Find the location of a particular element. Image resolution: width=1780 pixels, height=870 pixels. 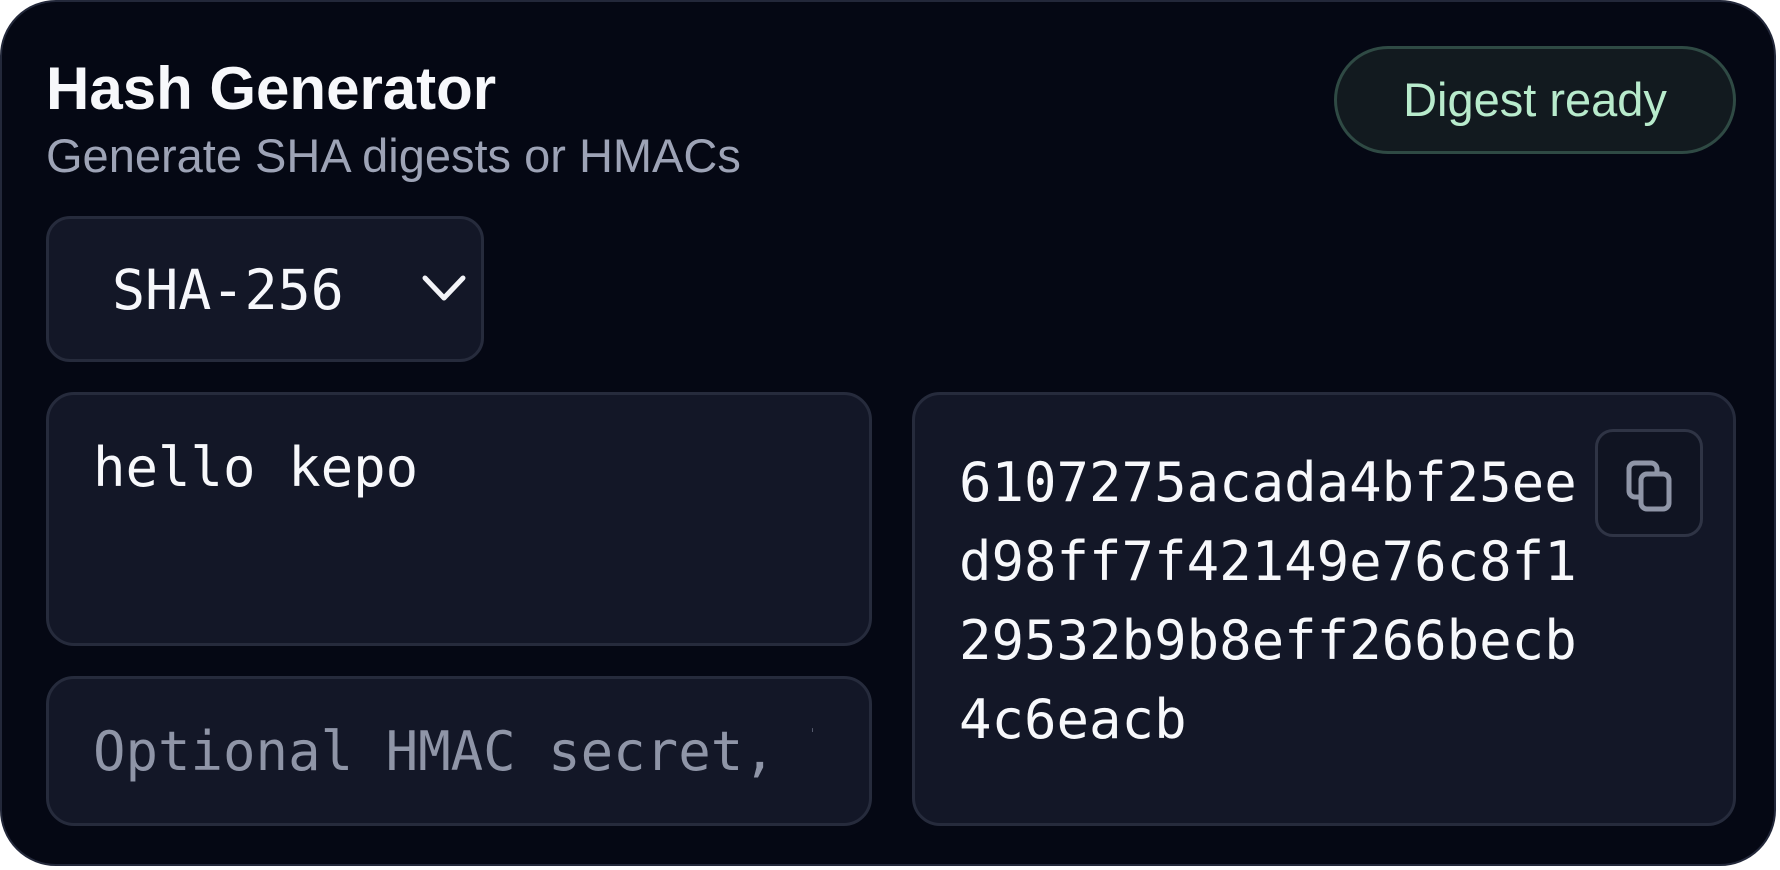

page-subtitle: Generate SHA digests or HMACs is located at coordinates (393, 155).